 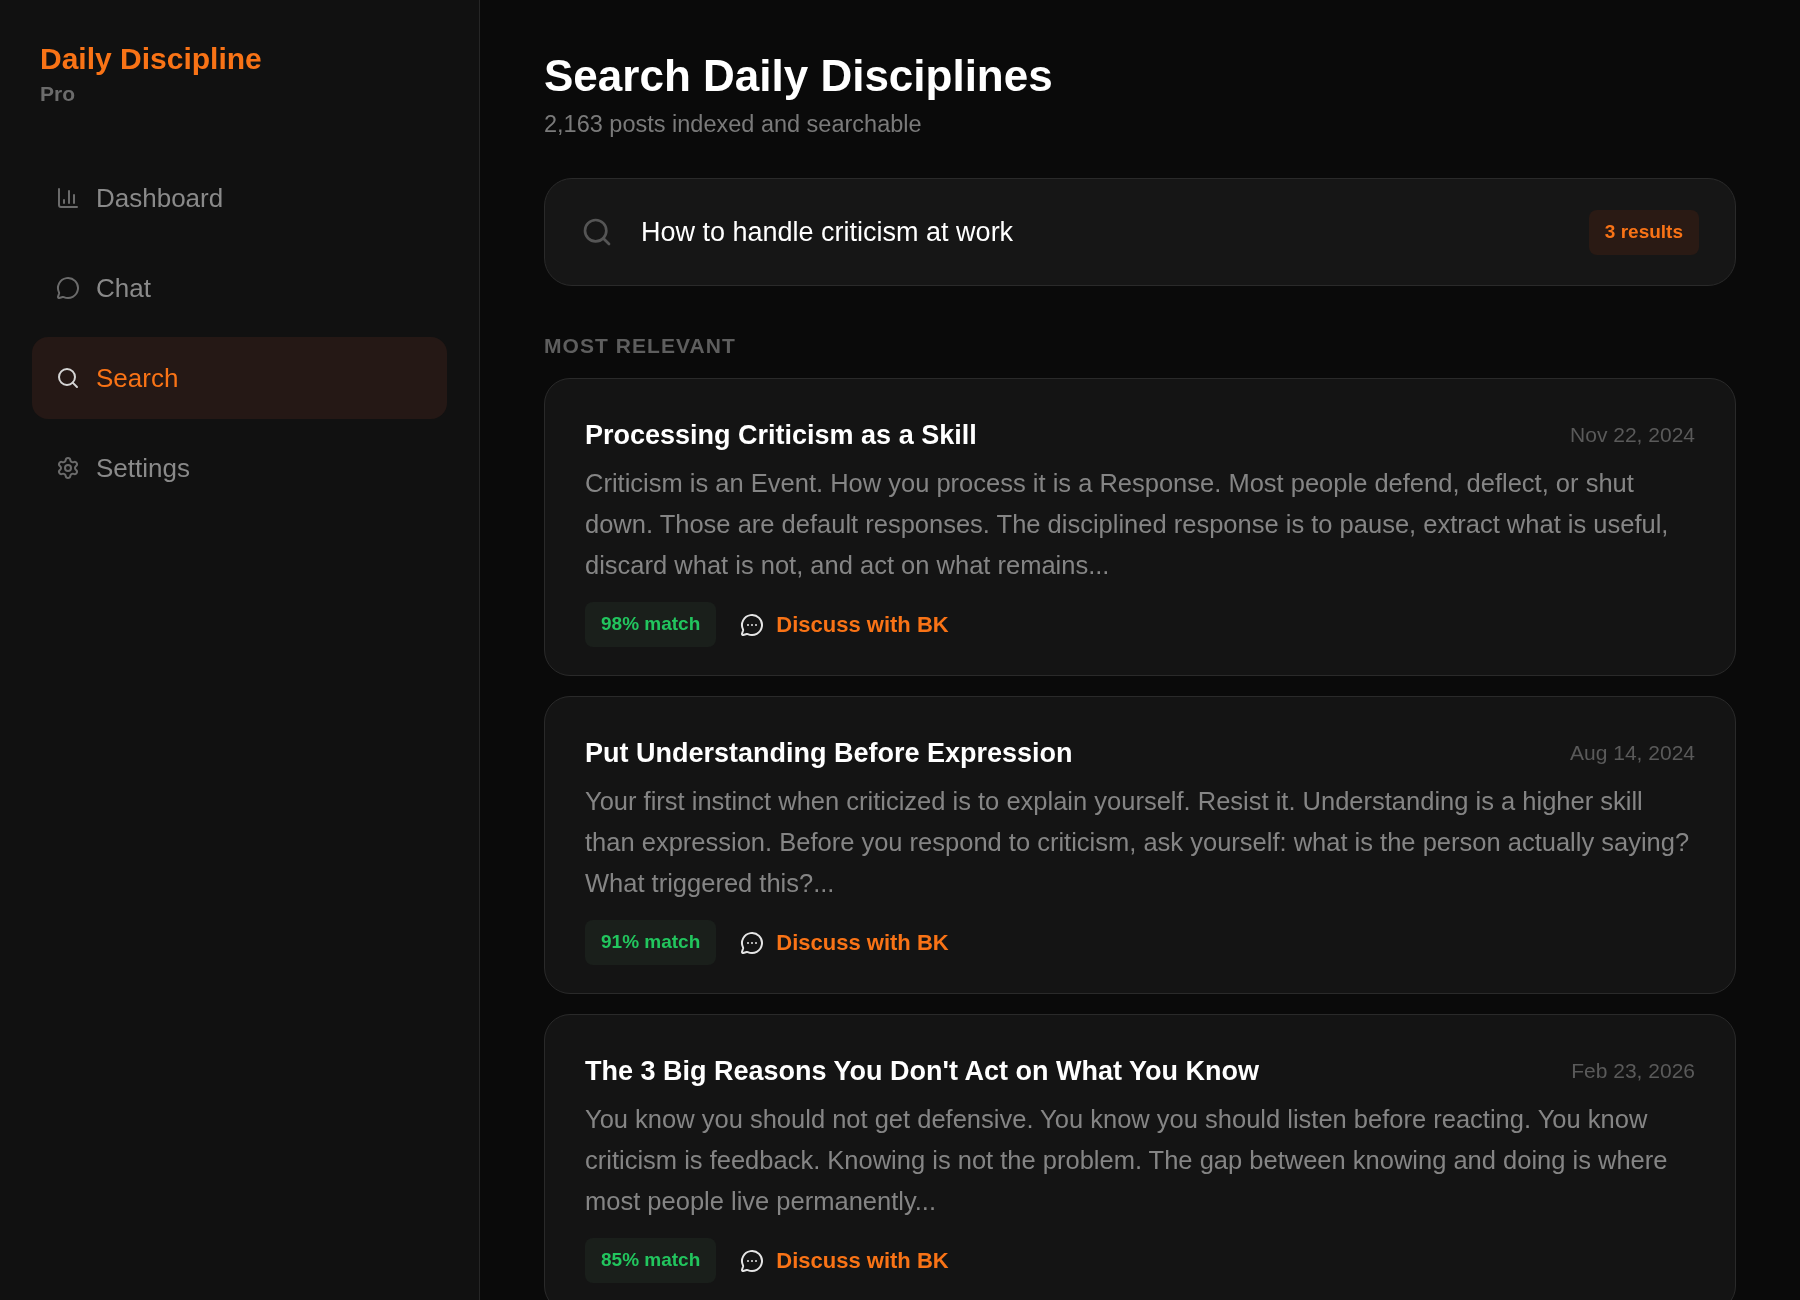 What do you see at coordinates (1101, 232) in the screenshot?
I see `search-input: How to handle criticism at work` at bounding box center [1101, 232].